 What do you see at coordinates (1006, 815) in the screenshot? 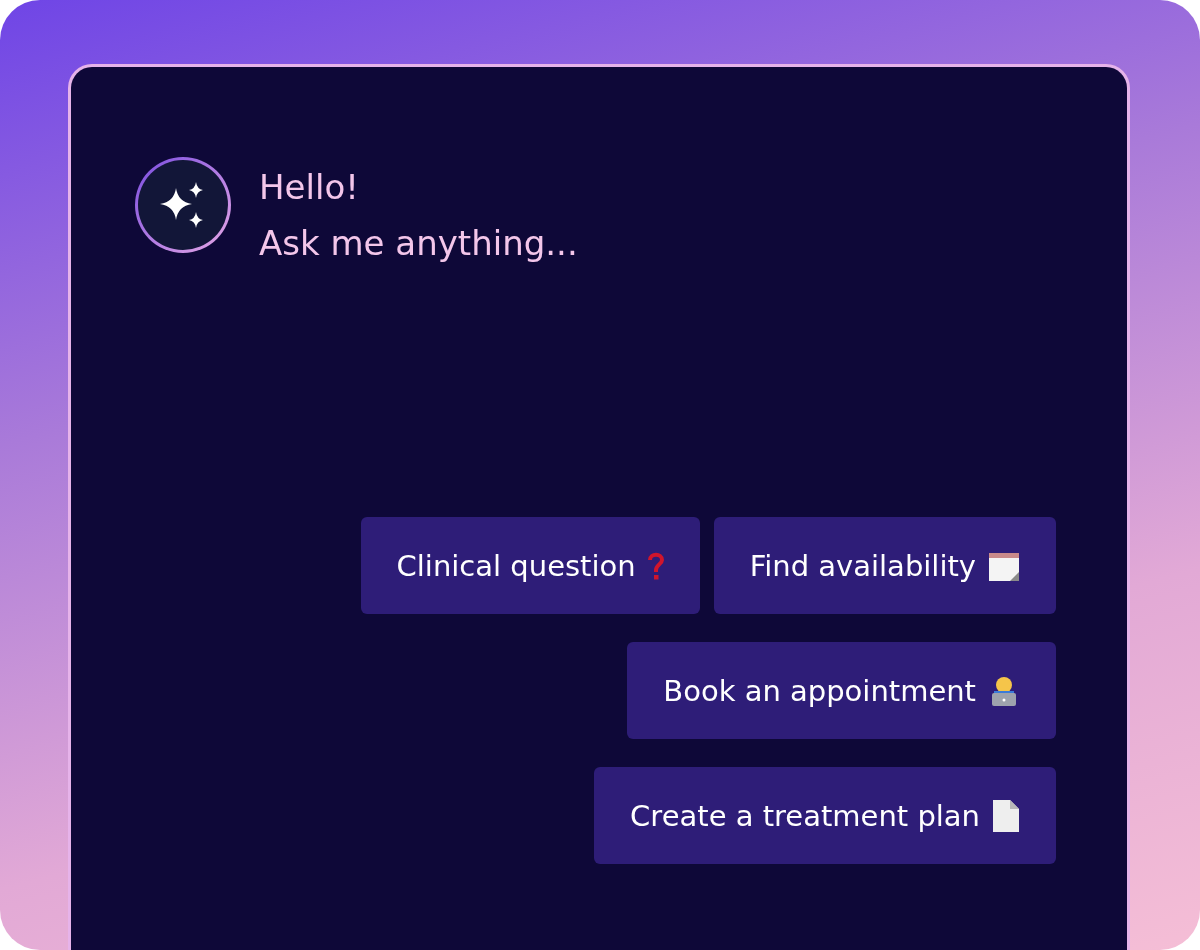
I see `document-icon` at bounding box center [1006, 815].